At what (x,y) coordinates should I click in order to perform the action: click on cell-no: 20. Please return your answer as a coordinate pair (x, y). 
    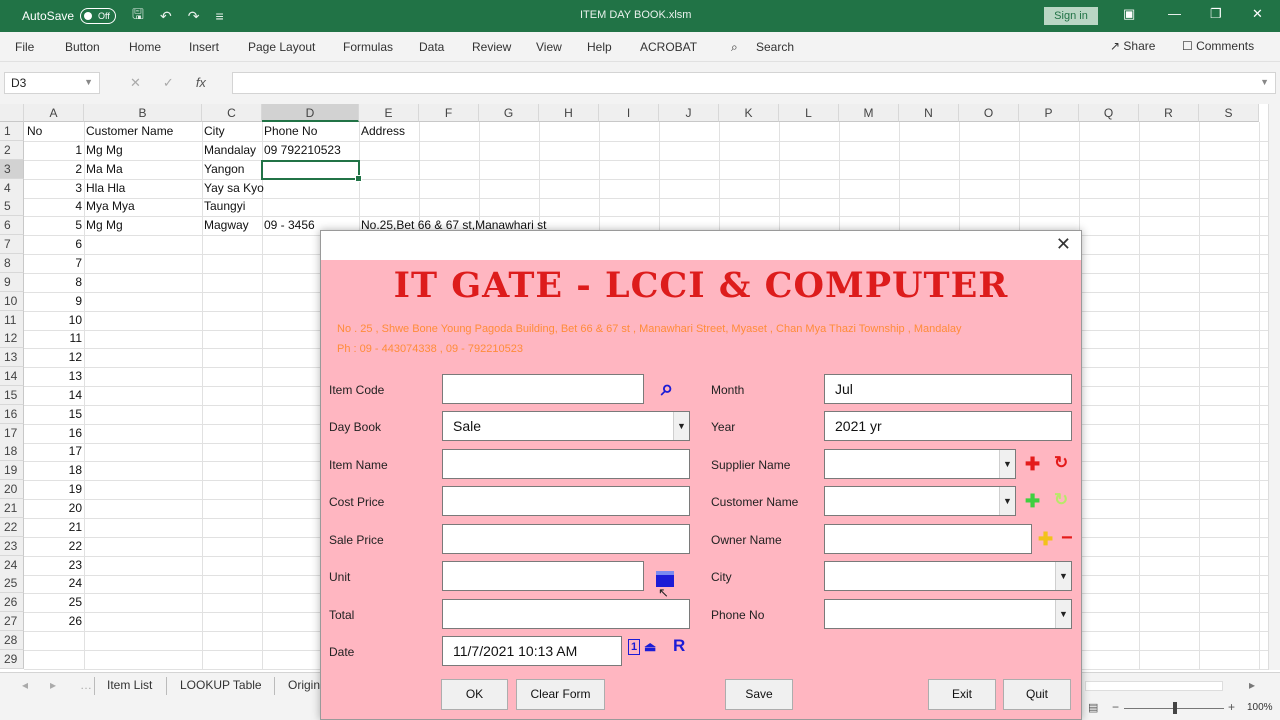
    Looking at the image, I should click on (53, 508).